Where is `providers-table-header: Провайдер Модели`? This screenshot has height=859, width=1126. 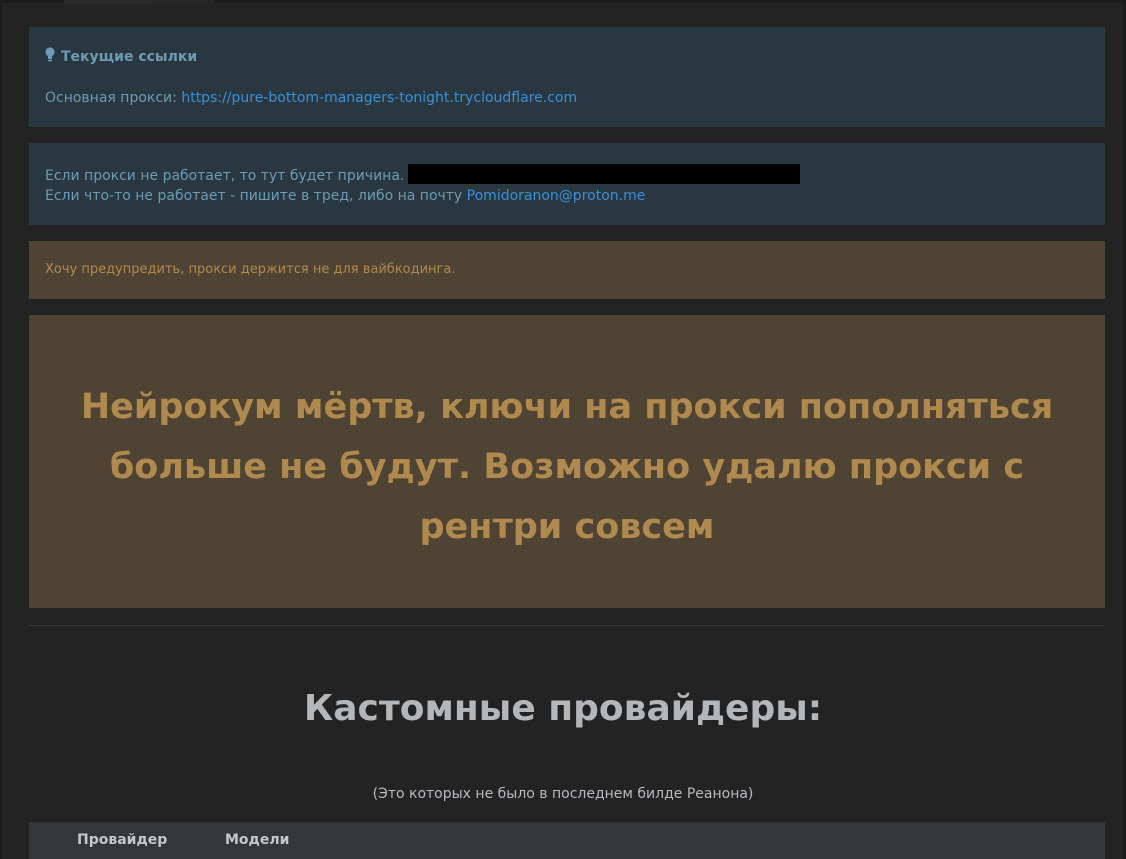 providers-table-header: Провайдер Модели is located at coordinates (567, 840).